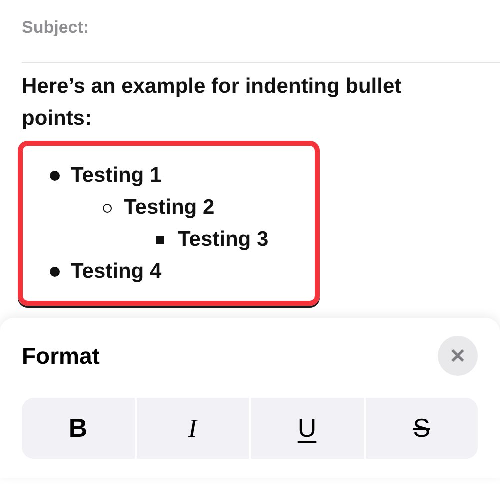 This screenshot has height=486, width=500. I want to click on bullet-text: Testing 3, so click(223, 240).